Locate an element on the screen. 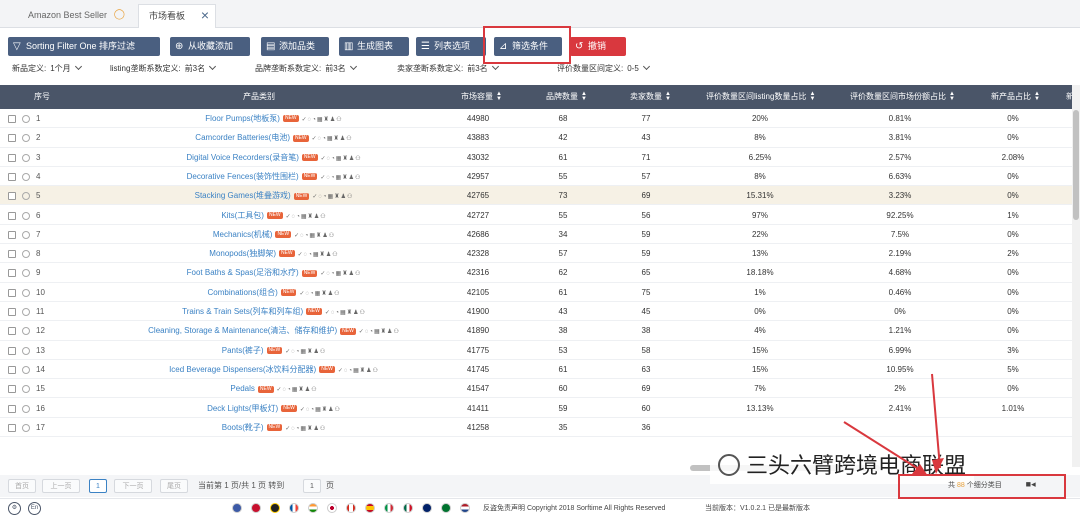 This screenshot has height=517, width=1080. category-link: Decorative Fences(装饰性围栏) is located at coordinates (243, 176).